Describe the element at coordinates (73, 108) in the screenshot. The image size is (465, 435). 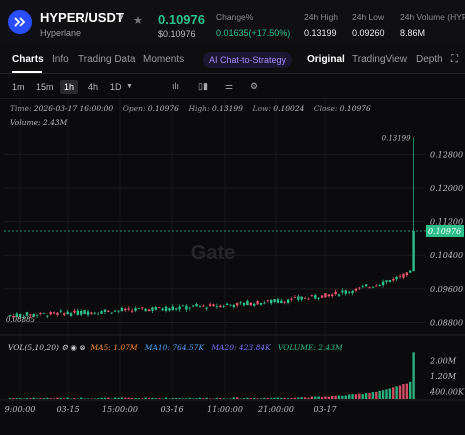
I see `ohlc-time: 2026-03-17 16:00:00` at that location.